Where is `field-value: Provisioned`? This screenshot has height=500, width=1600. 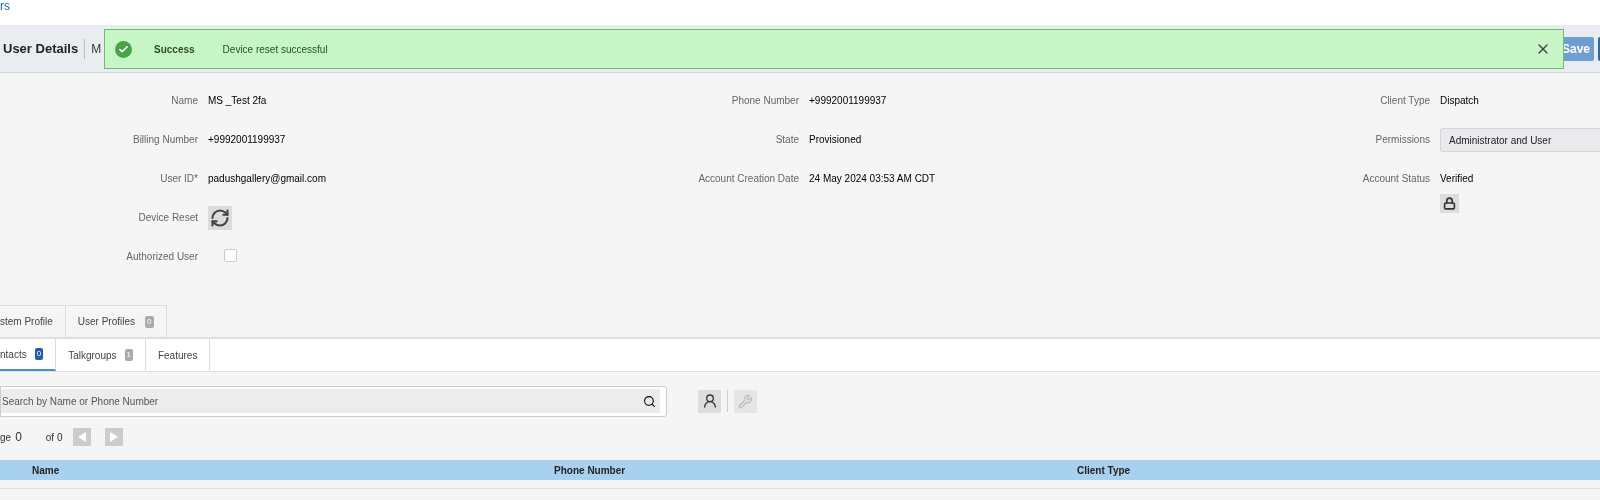 field-value: Provisioned is located at coordinates (835, 140).